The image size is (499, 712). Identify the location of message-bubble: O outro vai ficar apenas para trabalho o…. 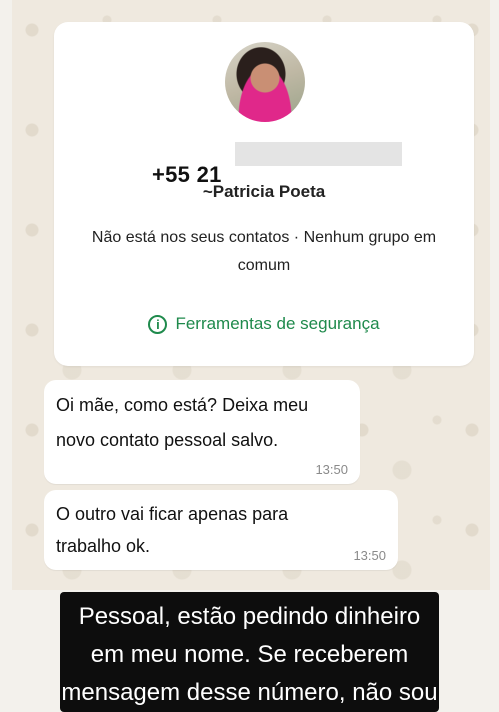
(221, 530).